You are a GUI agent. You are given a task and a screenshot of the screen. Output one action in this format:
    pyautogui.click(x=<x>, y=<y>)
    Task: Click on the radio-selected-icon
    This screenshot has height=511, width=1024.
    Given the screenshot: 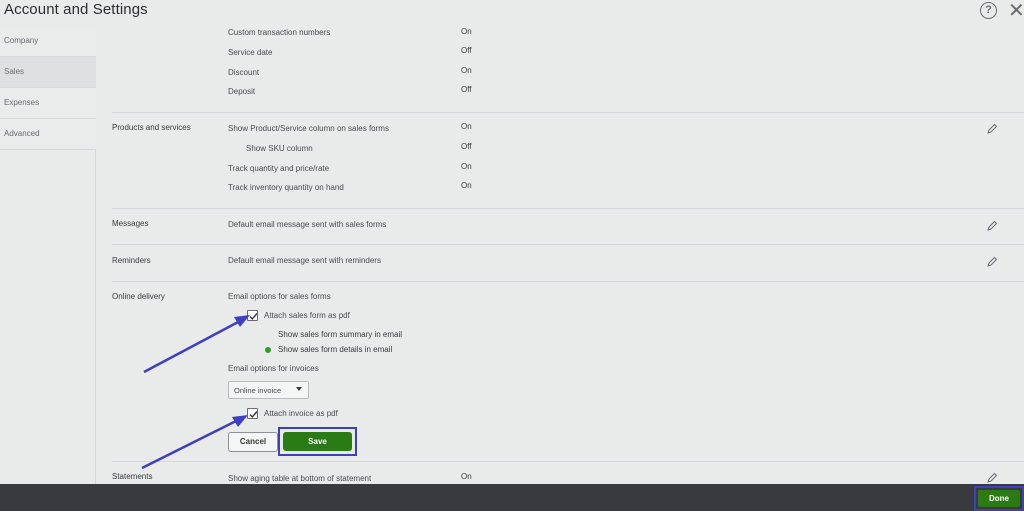 What is the action you would take?
    pyautogui.click(x=268, y=350)
    